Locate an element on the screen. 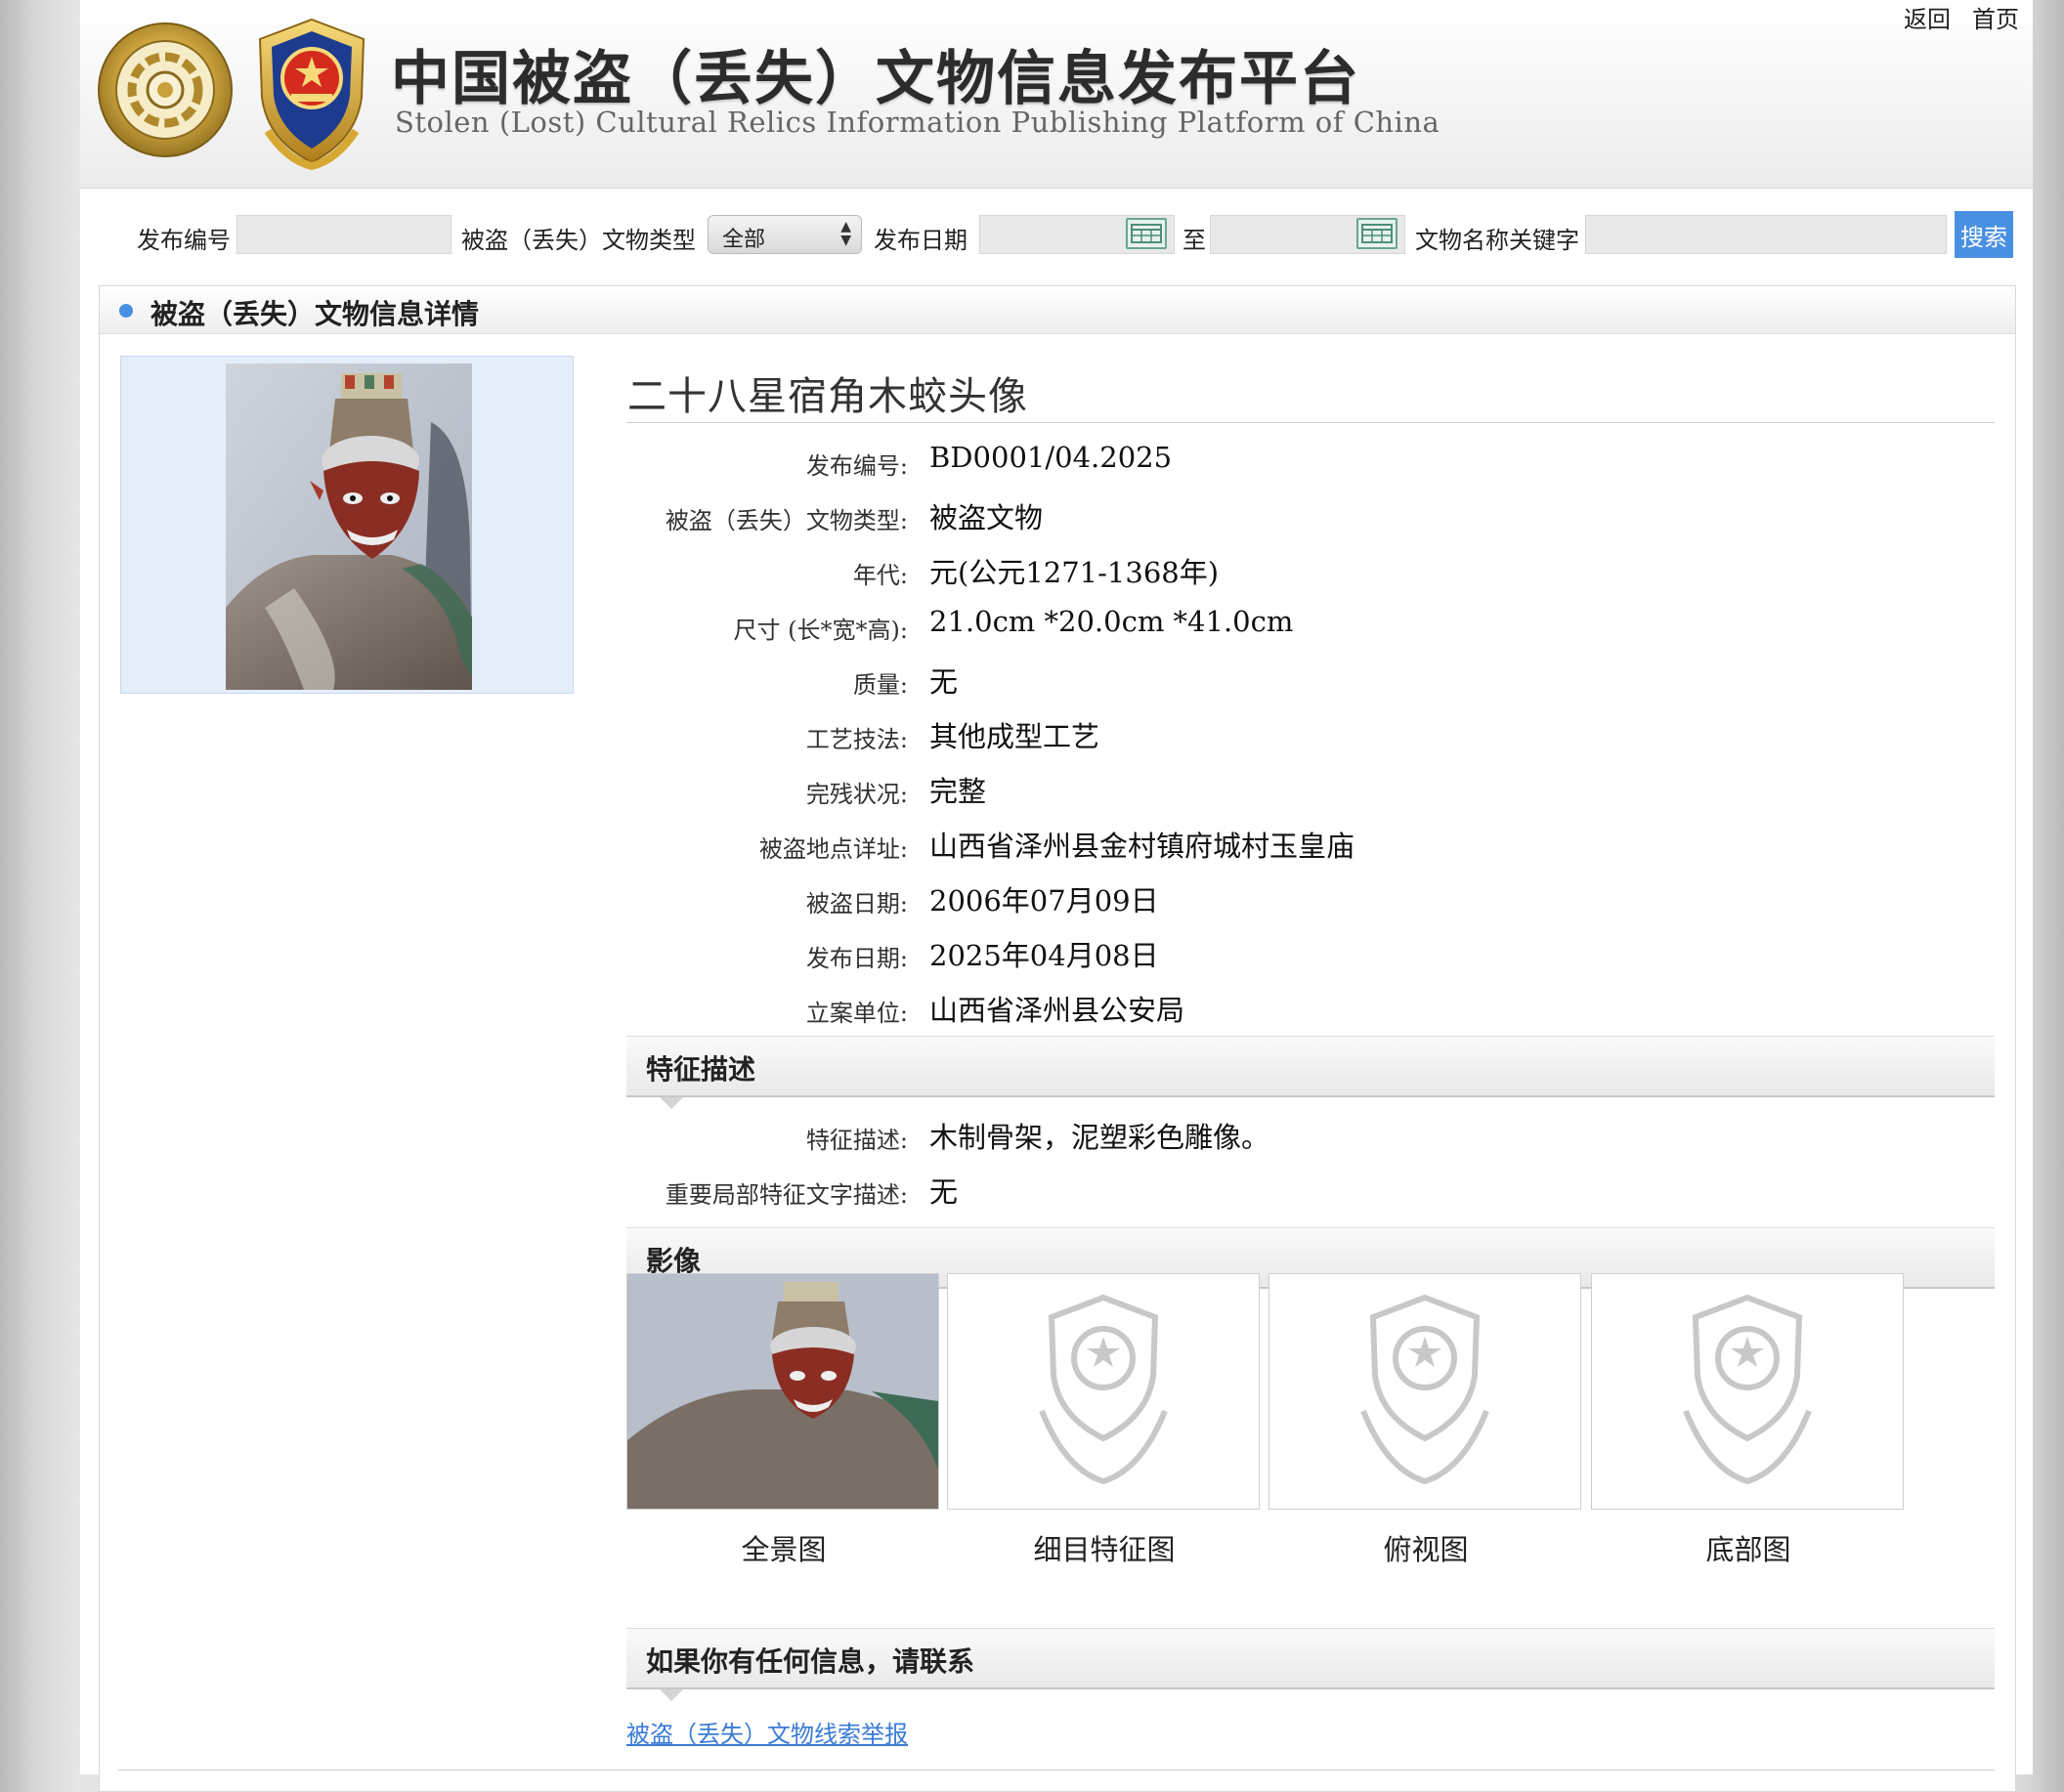 This screenshot has width=2064, height=1792. field-label: 质量: is located at coordinates (880, 685).